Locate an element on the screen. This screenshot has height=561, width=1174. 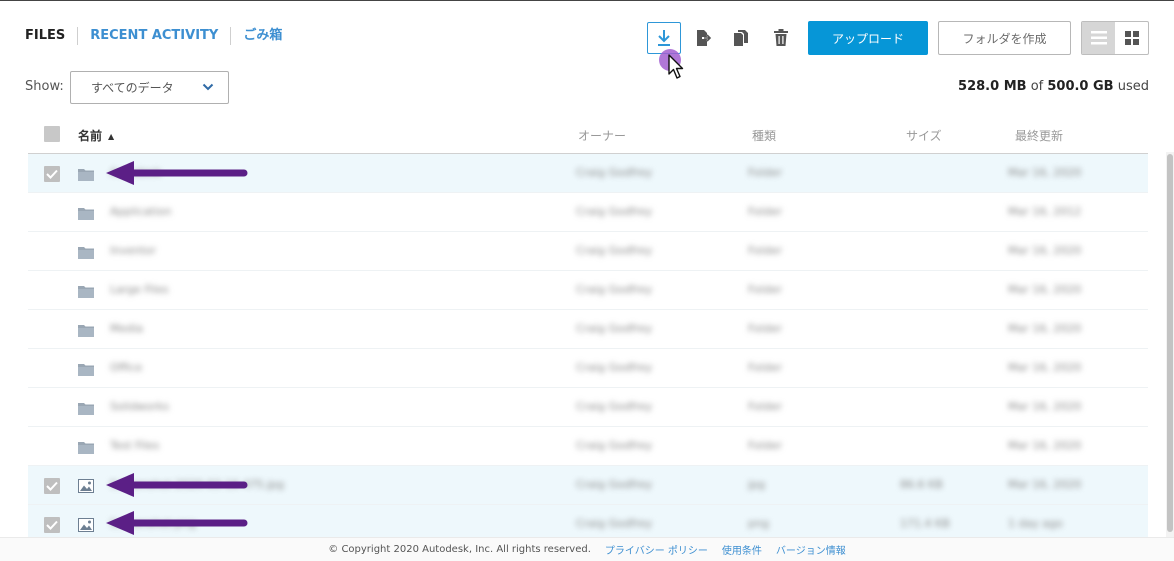
view-mode-toggle is located at coordinates (1115, 38).